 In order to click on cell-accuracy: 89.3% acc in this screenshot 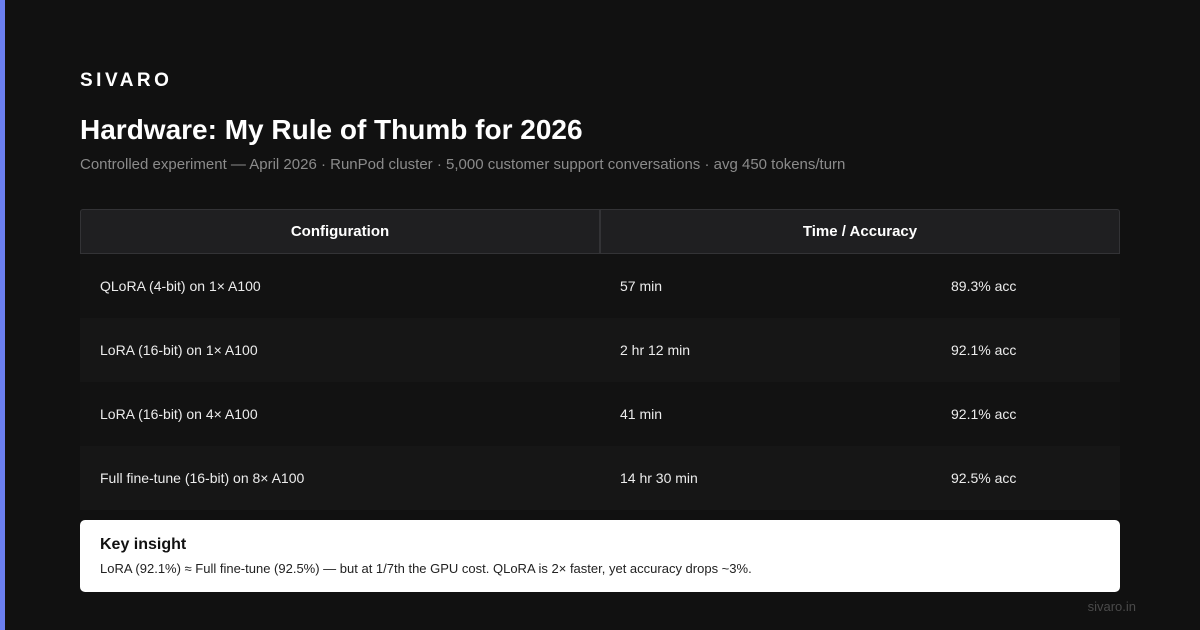, I will do `click(984, 286)`.